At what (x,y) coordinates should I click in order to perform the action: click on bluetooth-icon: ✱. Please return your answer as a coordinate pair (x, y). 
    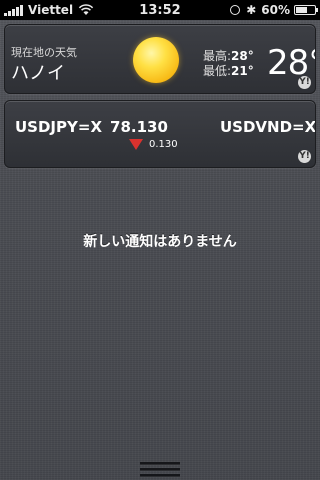
    Looking at the image, I should click on (251, 10).